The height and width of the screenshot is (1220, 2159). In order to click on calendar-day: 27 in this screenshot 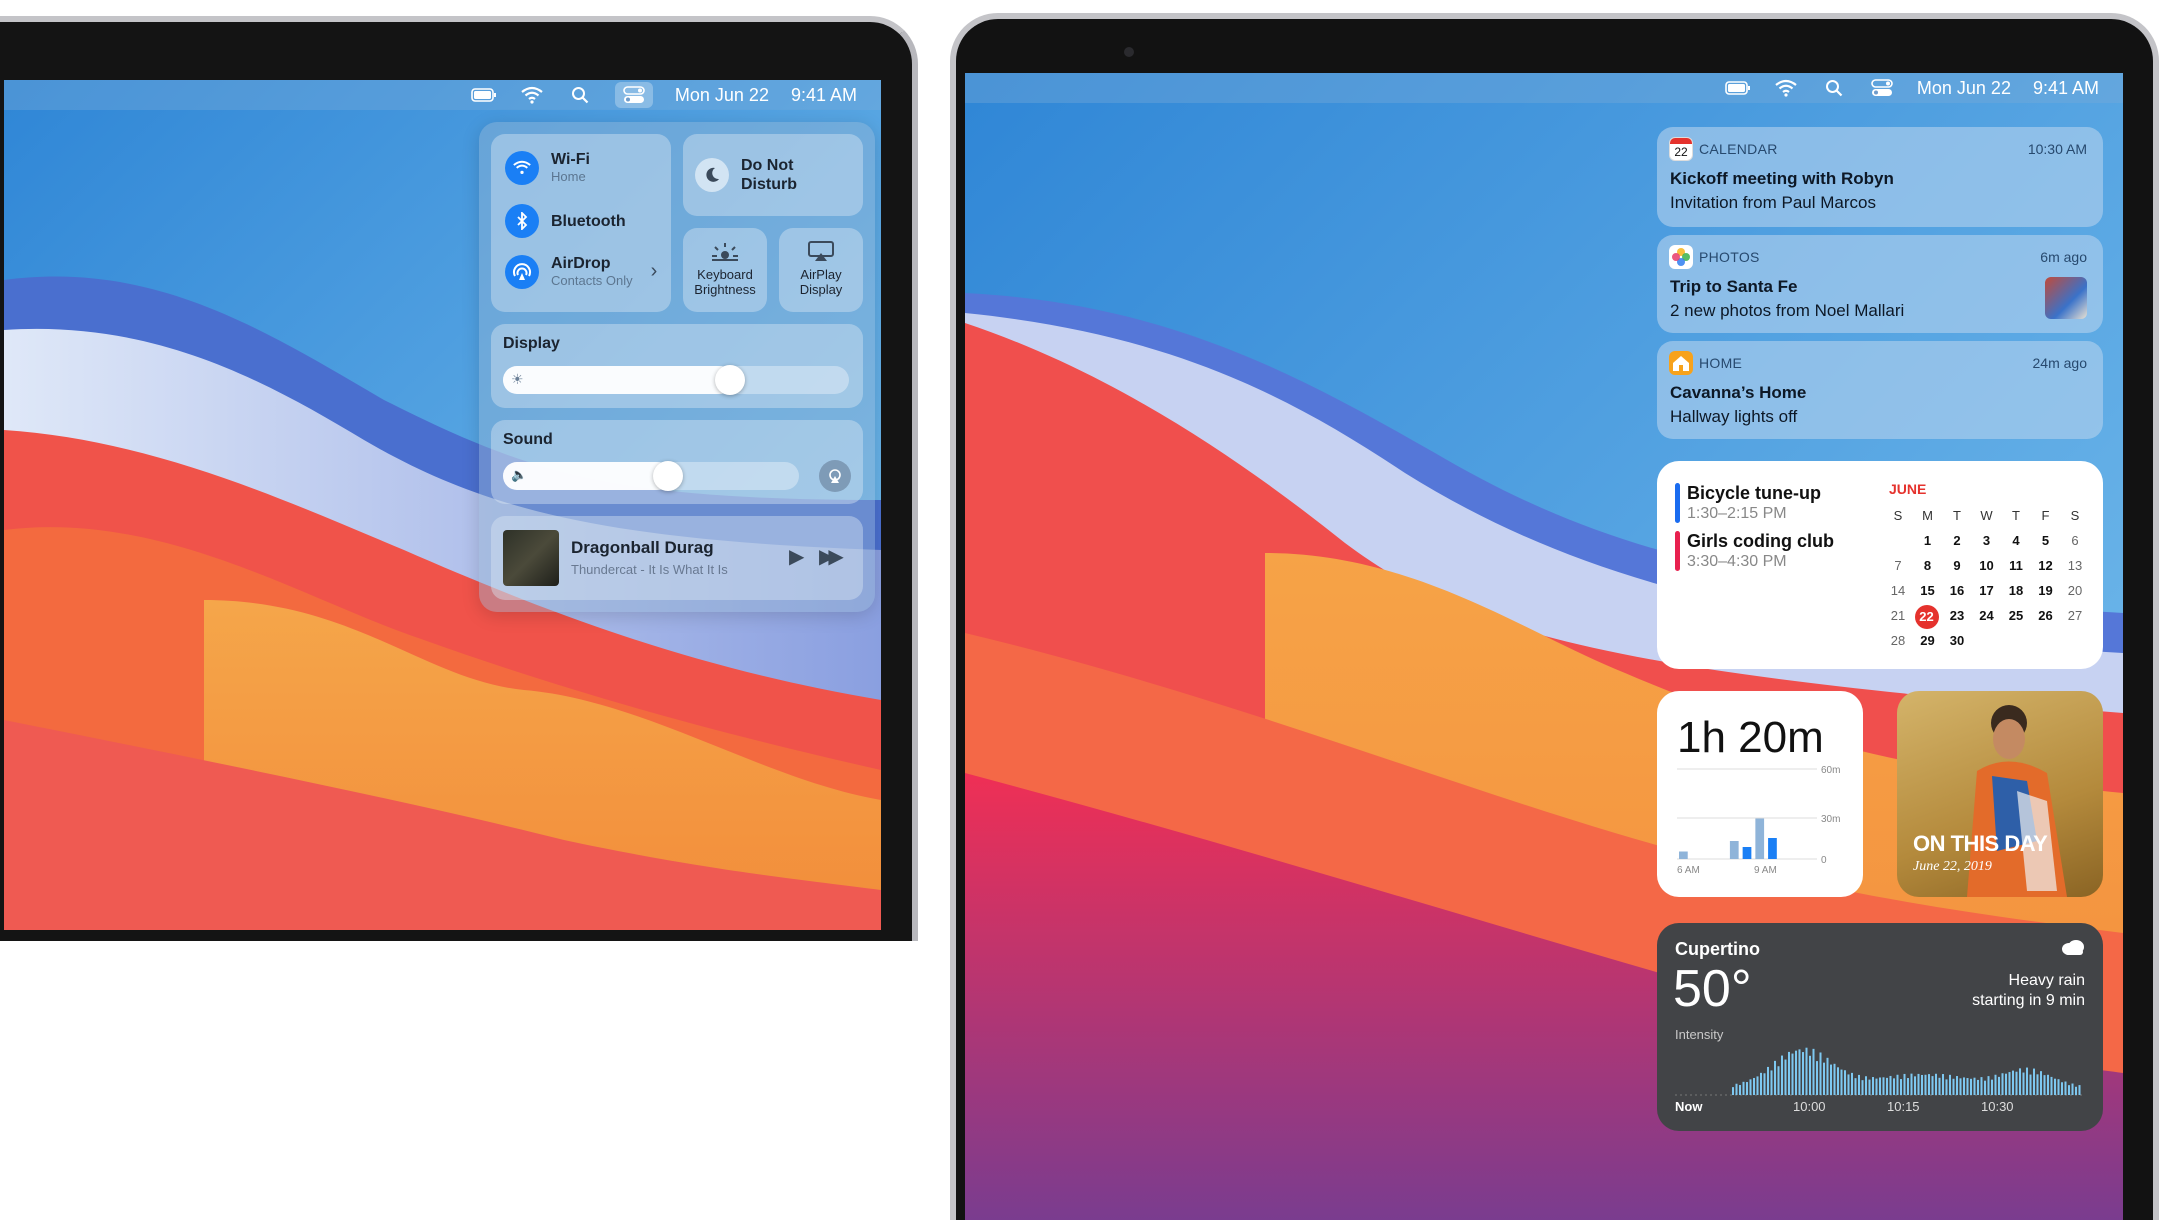, I will do `click(2075, 616)`.